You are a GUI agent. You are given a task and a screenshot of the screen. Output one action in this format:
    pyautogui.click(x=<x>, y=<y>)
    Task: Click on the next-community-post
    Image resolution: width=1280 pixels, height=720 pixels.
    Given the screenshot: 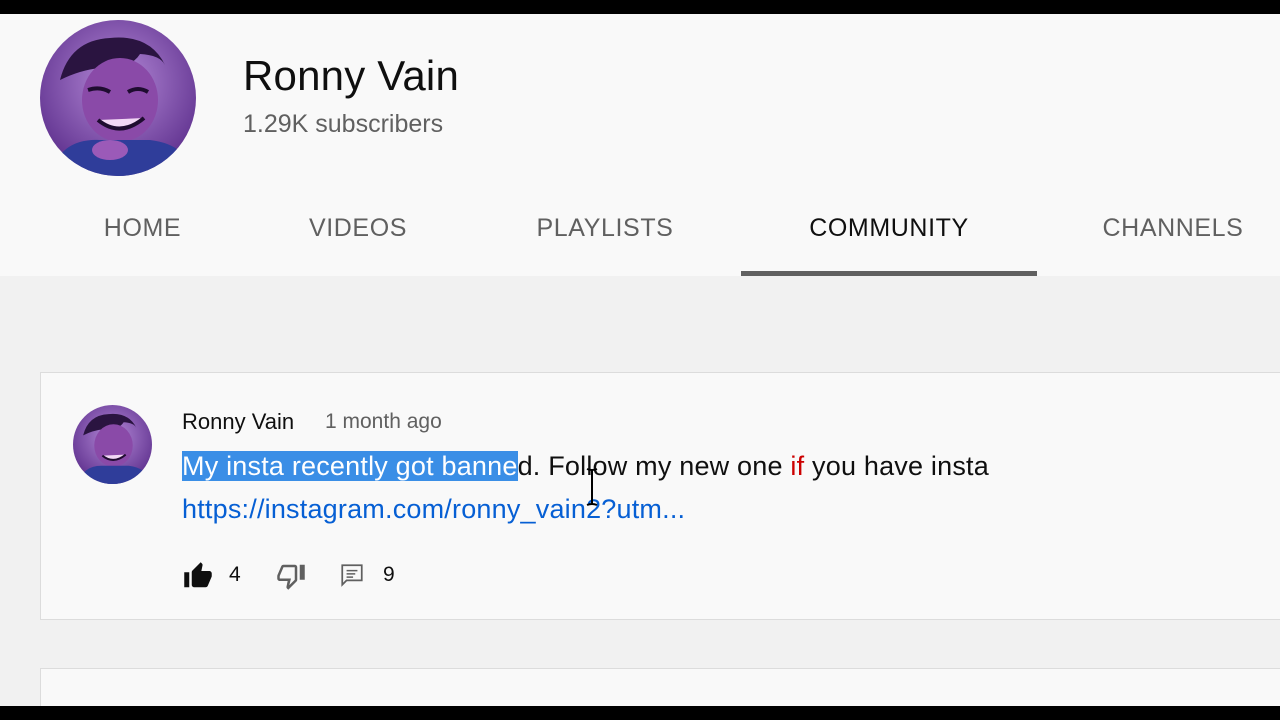 What is the action you would take?
    pyautogui.click(x=660, y=687)
    